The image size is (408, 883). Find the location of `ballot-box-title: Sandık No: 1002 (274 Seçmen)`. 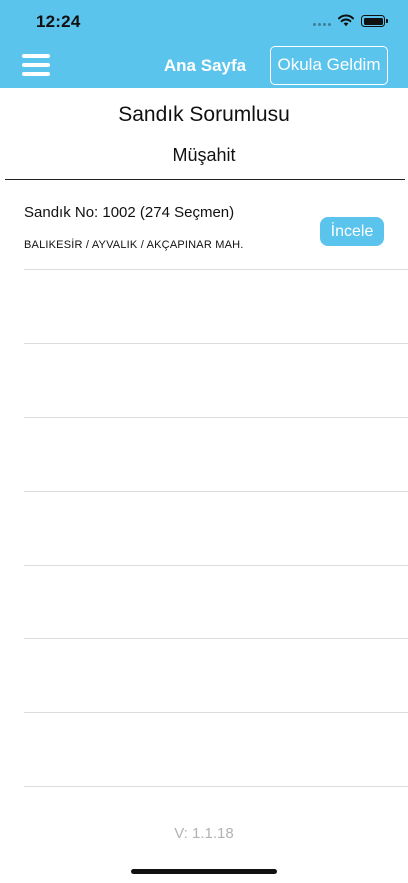

ballot-box-title: Sandık No: 1002 (274 Seçmen) is located at coordinates (129, 212).